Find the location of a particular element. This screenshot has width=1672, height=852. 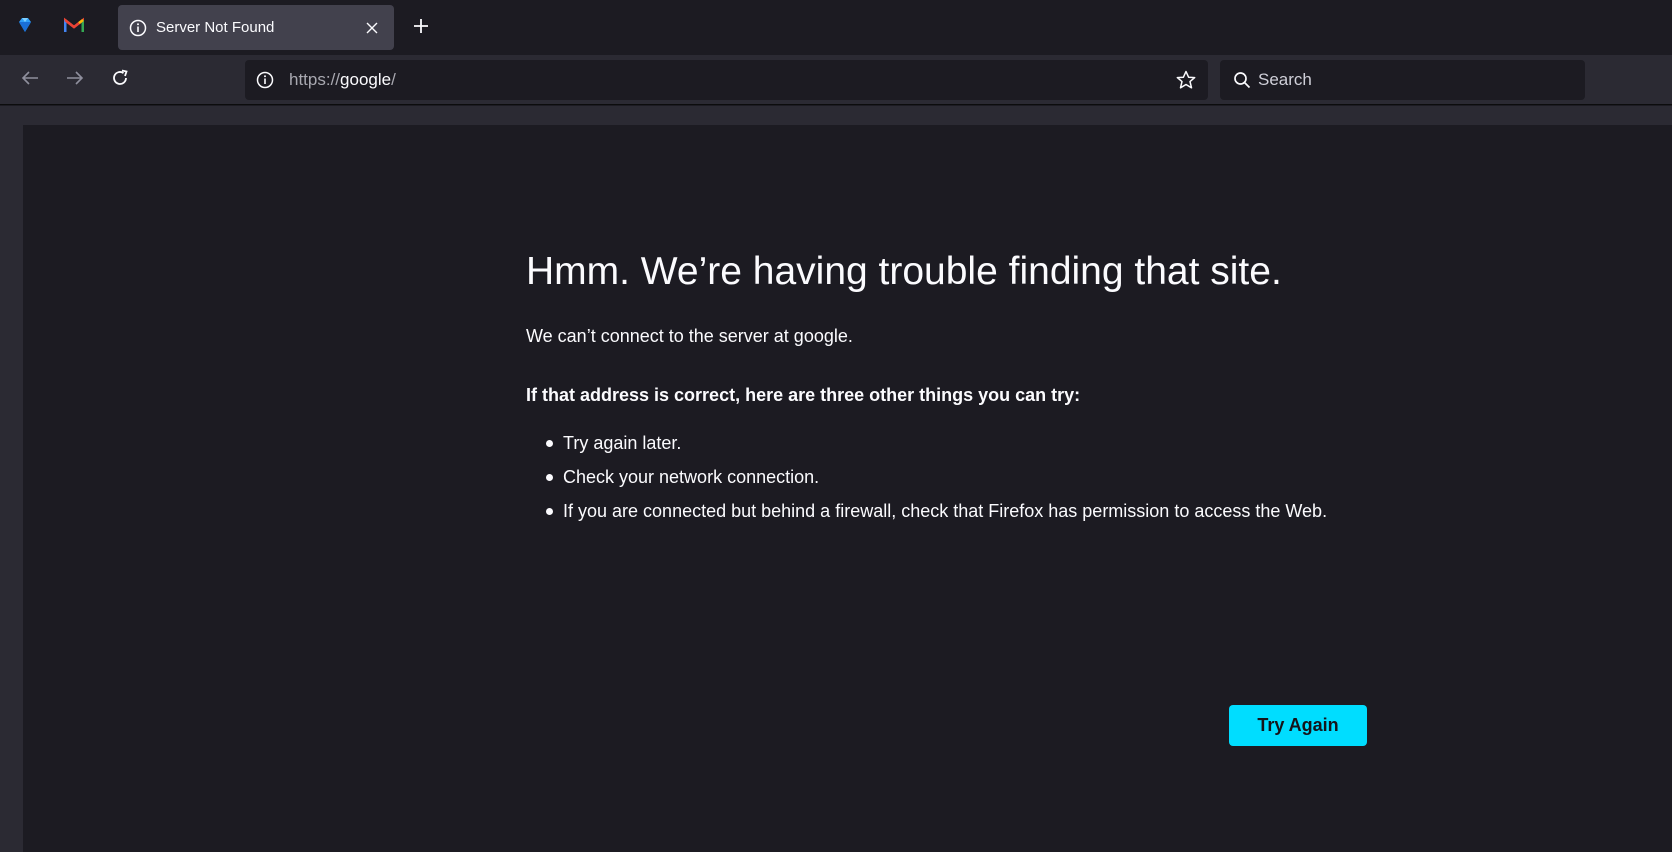

content-top-border is located at coordinates (836, 115).